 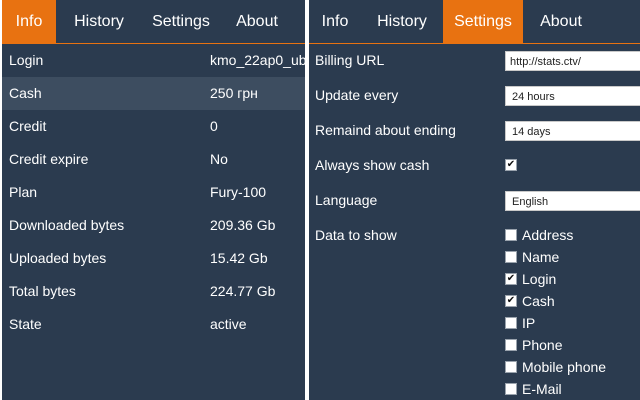 What do you see at coordinates (42, 291) in the screenshot?
I see `row-label: Total bytes` at bounding box center [42, 291].